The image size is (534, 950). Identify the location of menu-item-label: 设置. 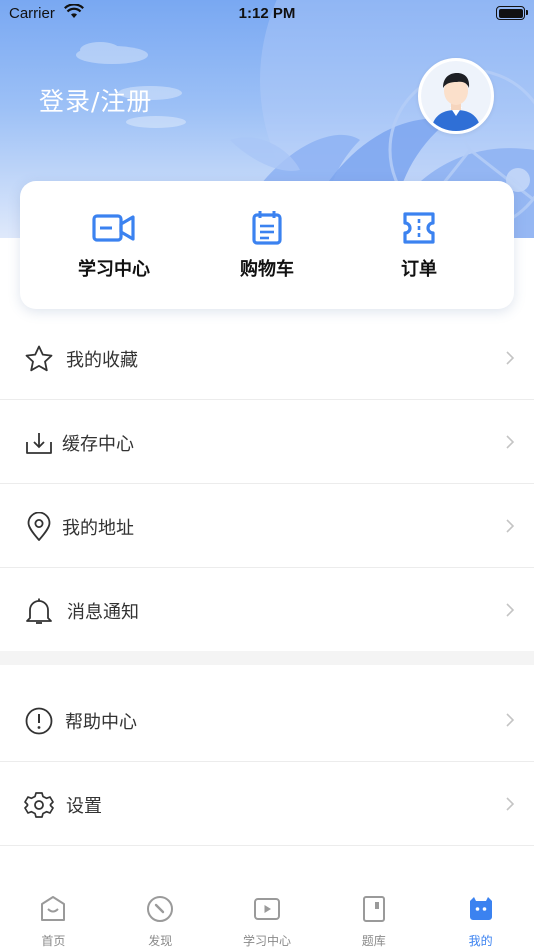
(84, 806).